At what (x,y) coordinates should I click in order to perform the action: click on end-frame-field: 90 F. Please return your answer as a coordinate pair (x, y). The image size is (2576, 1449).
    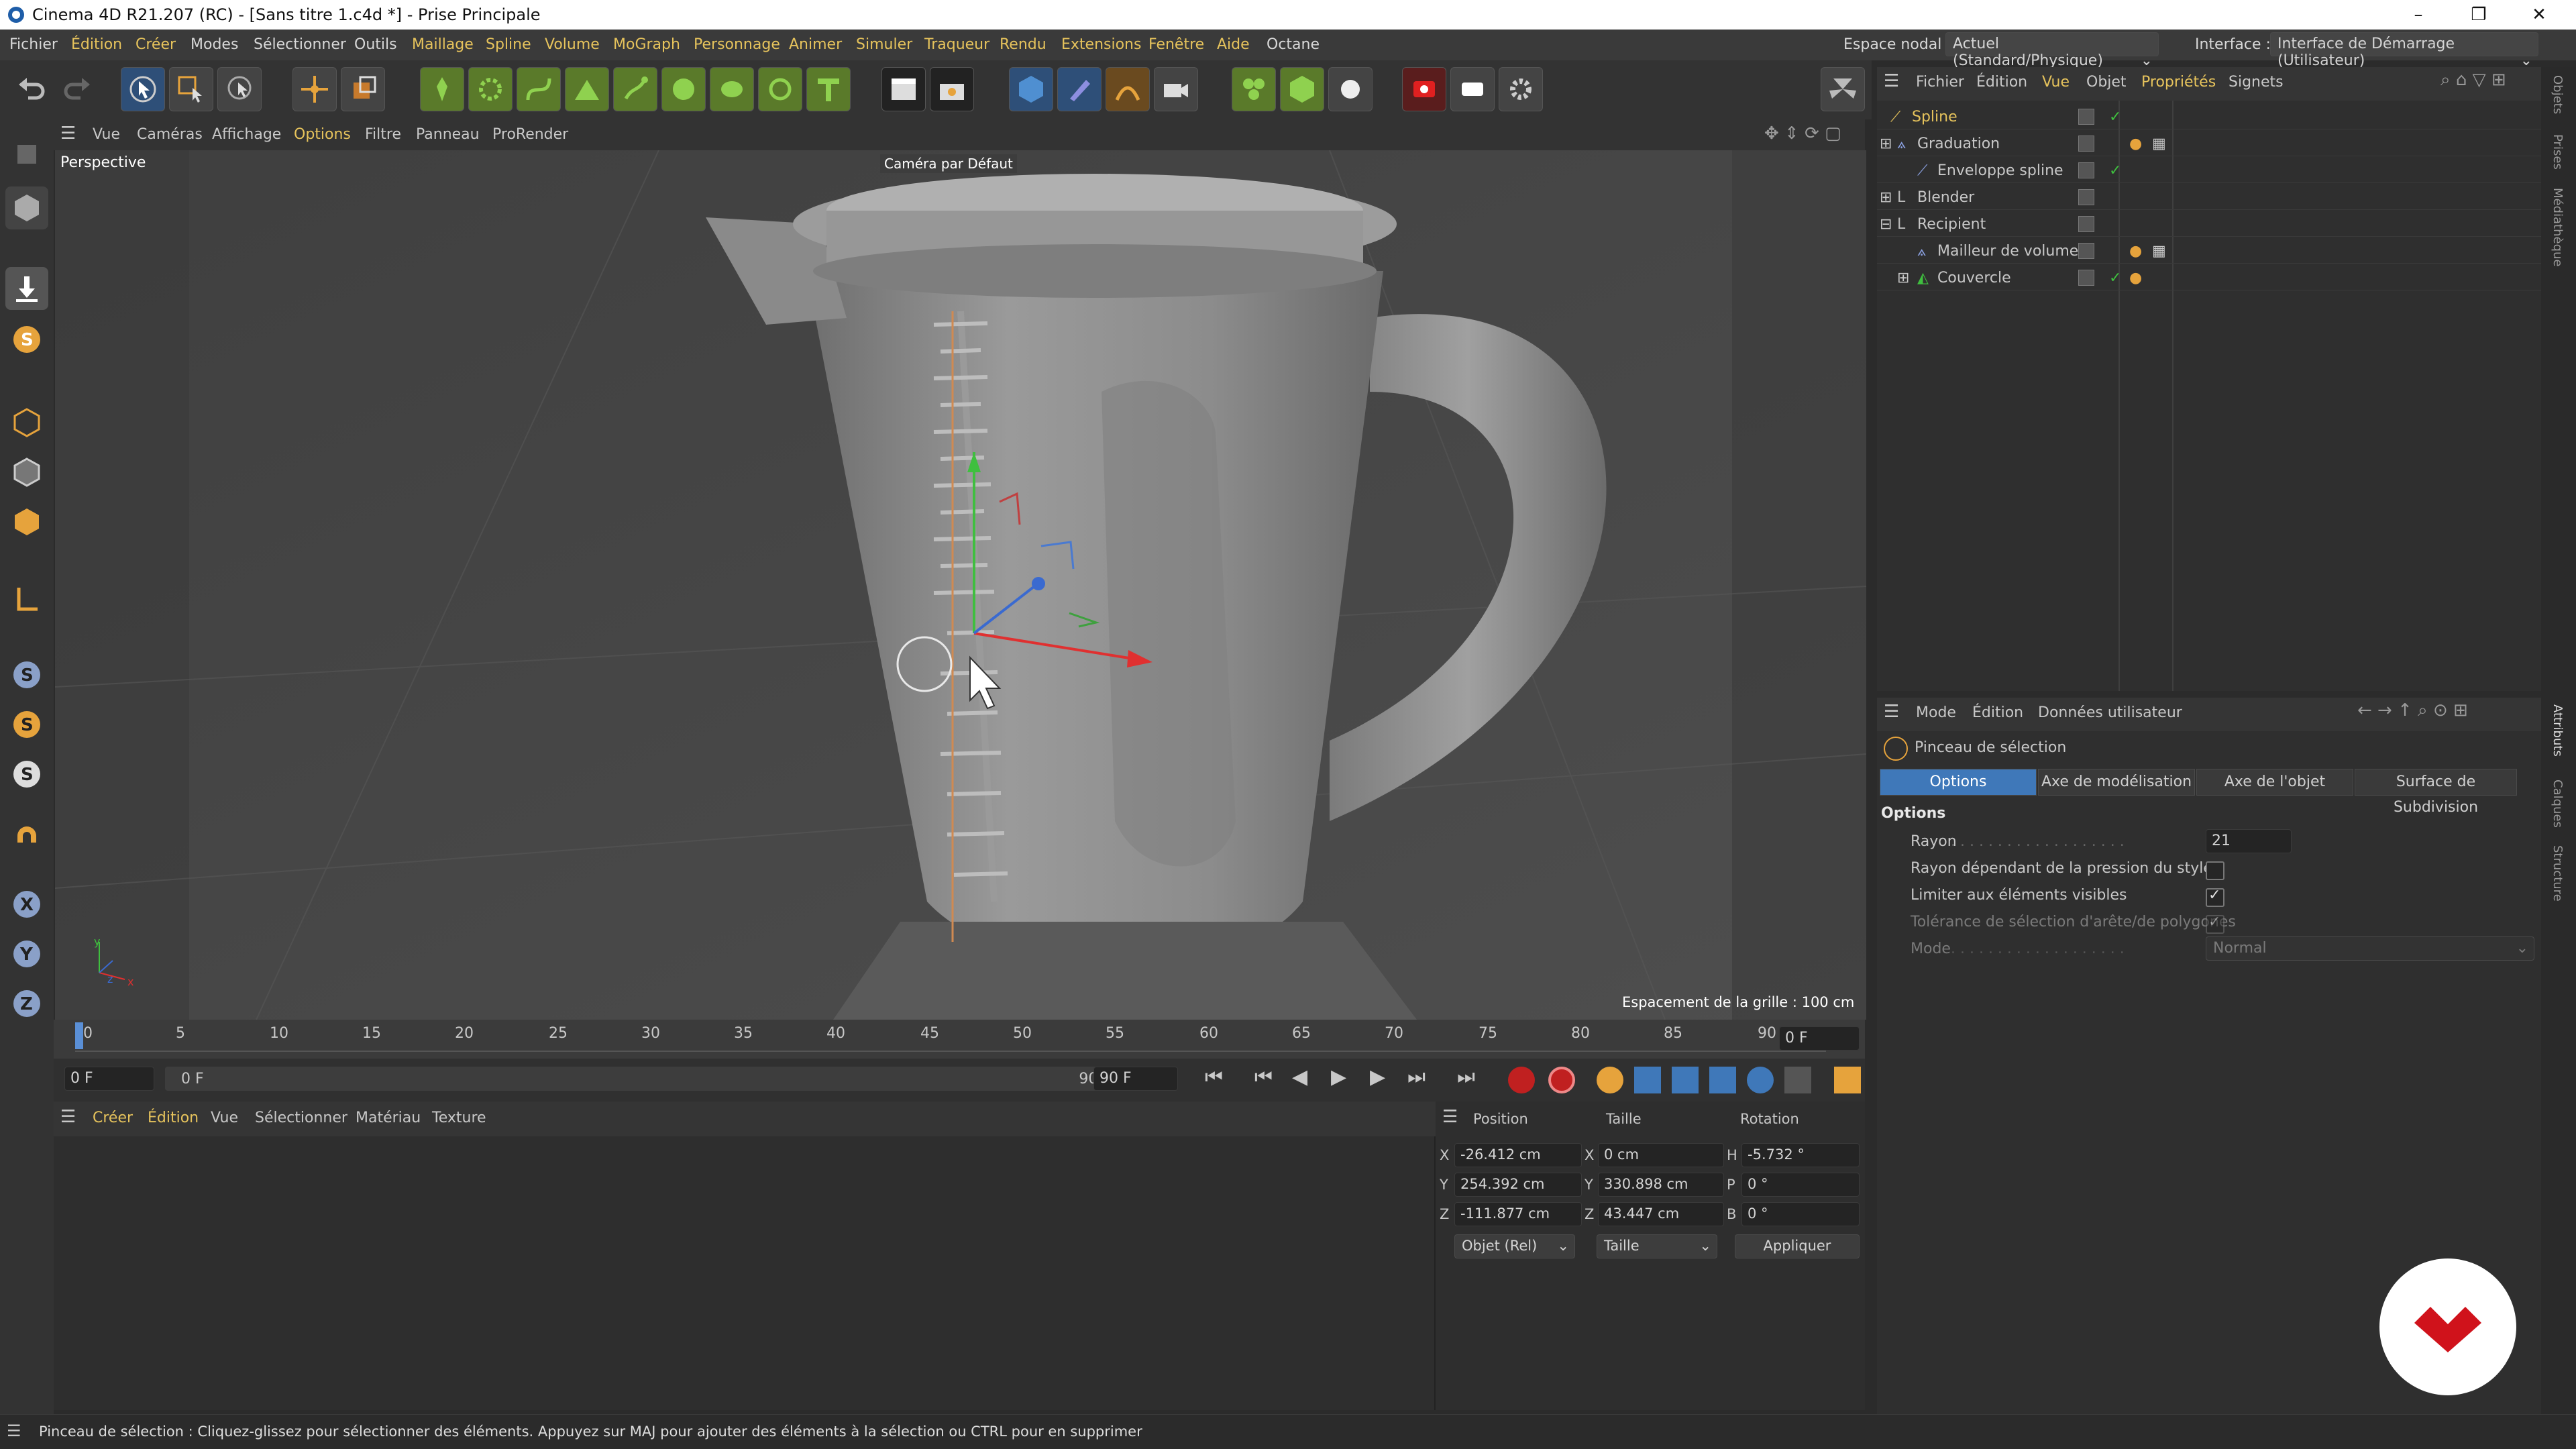
    Looking at the image, I should click on (1135, 1079).